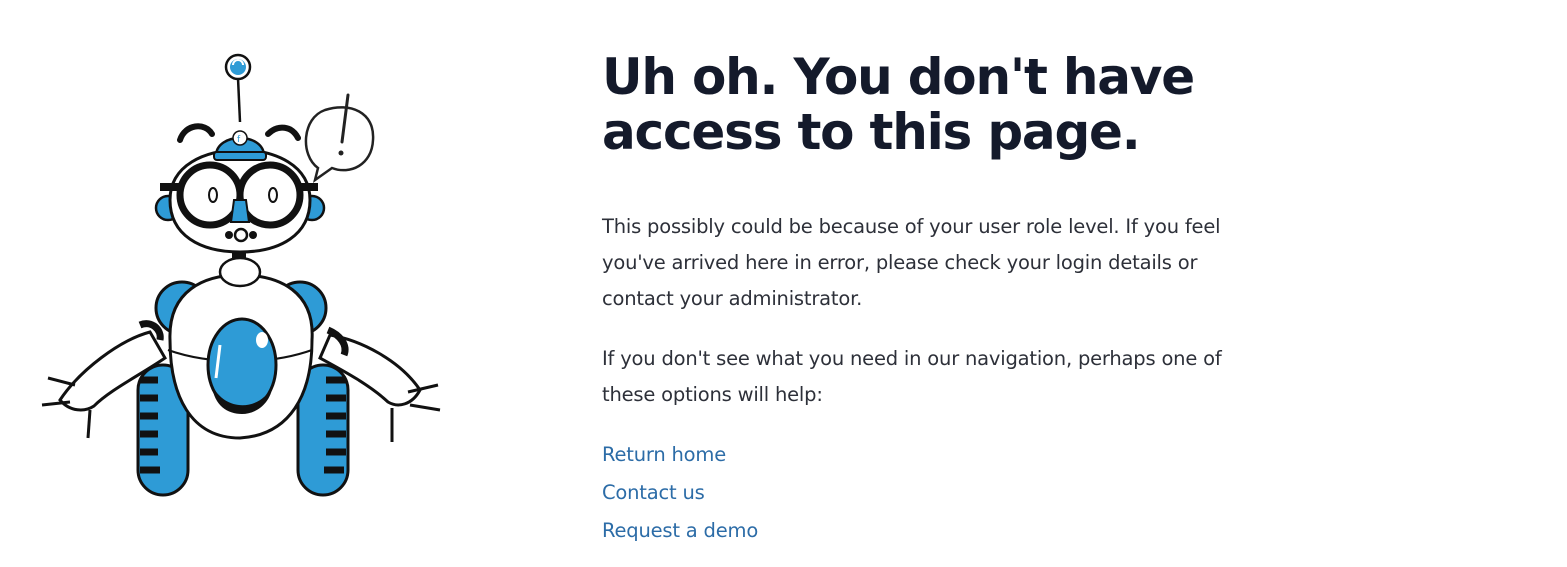  I want to click on request-demo-link: Request a demo, so click(680, 530).